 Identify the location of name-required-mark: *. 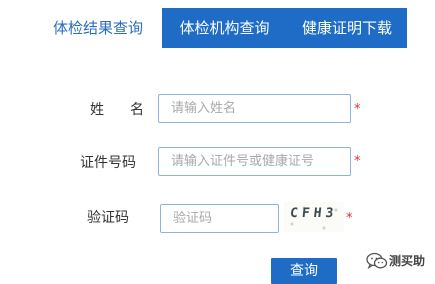
(357, 109).